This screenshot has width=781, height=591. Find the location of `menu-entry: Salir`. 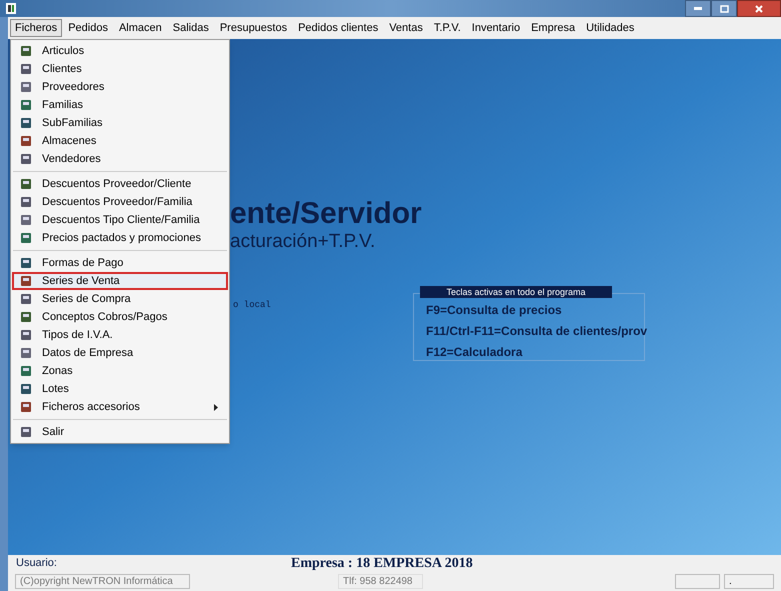

menu-entry: Salir is located at coordinates (120, 432).